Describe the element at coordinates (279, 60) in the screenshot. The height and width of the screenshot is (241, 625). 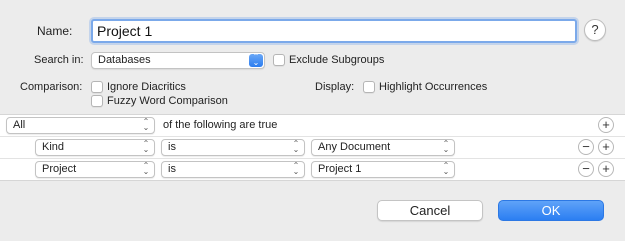
I see `exclude-subgroups-checkbox` at that location.